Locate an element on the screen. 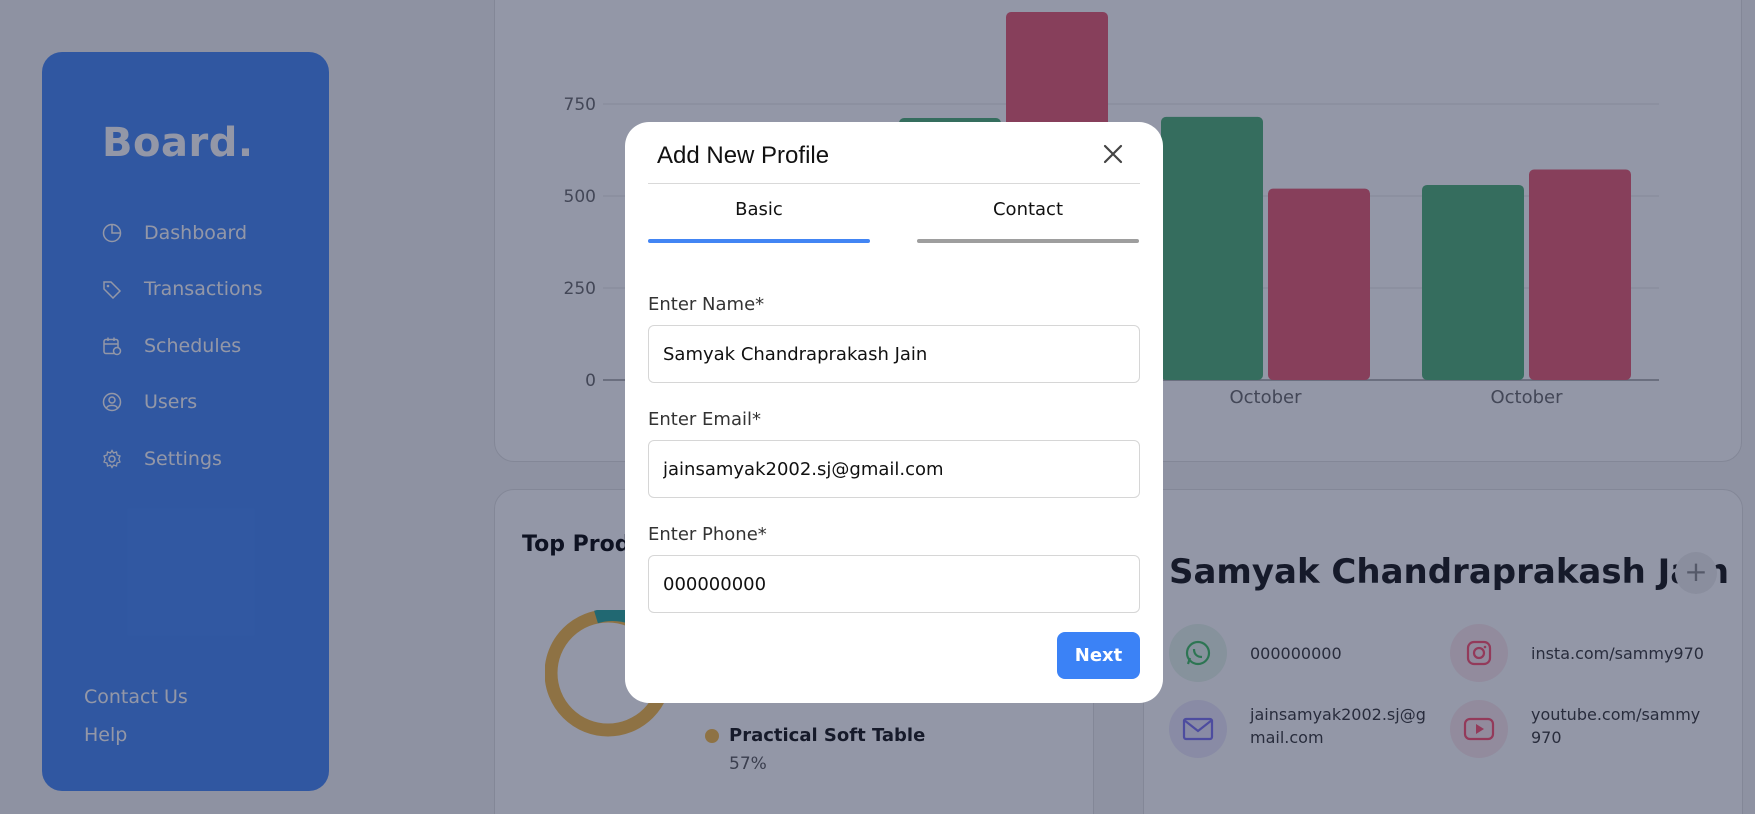 The height and width of the screenshot is (814, 1755). tab-contact: Contact is located at coordinates (1028, 221).